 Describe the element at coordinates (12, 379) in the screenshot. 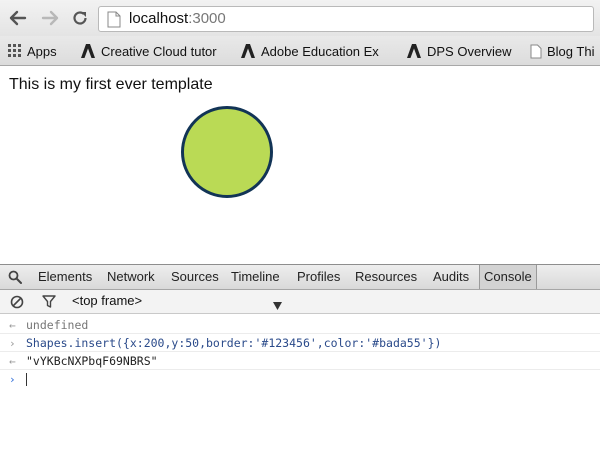

I see `prompt-chevron-icon: ›` at that location.